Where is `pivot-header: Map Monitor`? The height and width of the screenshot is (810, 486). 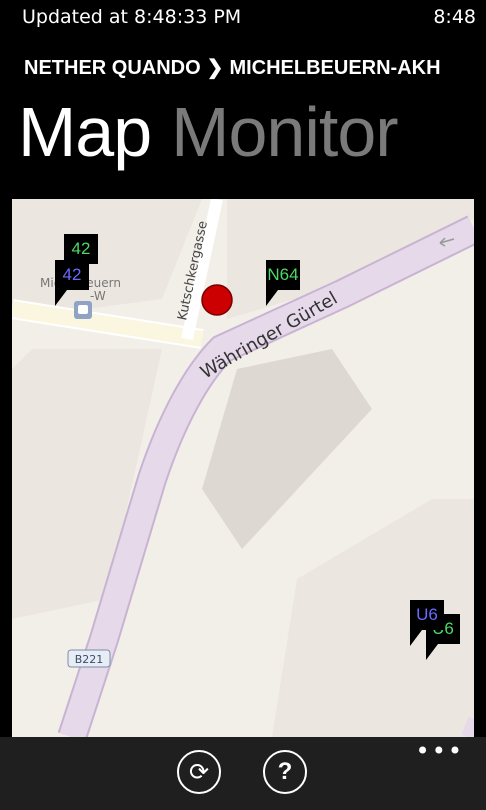
pivot-header: Map Monitor is located at coordinates (208, 132).